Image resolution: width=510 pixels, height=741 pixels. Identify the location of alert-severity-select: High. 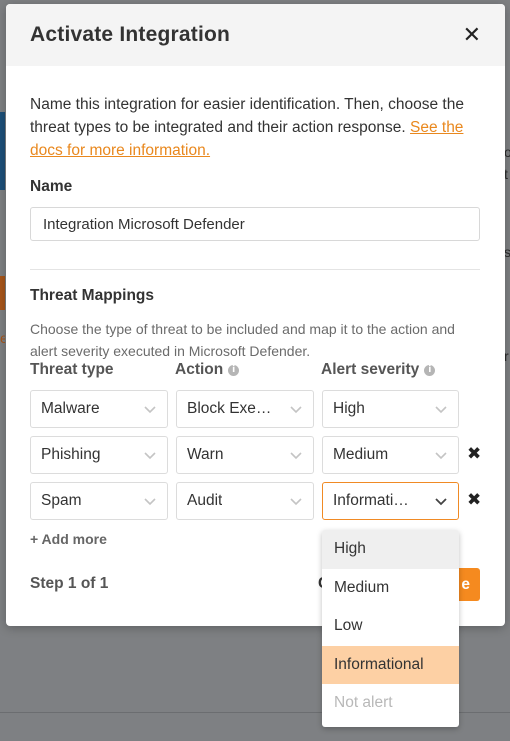
(390, 409).